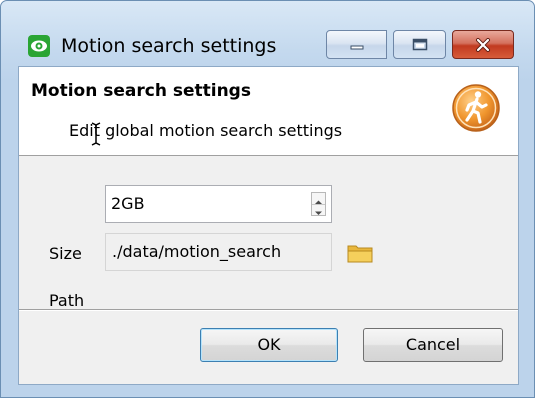 The height and width of the screenshot is (398, 535). I want to click on size-spinbox: 2GB, so click(218, 204).